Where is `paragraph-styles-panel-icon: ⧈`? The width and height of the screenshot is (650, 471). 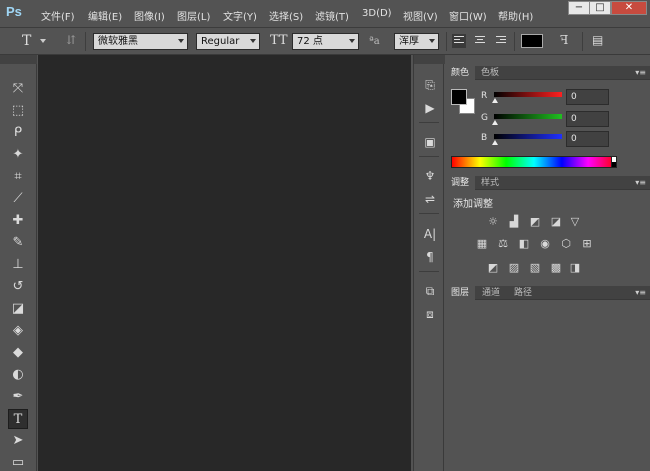
paragraph-styles-panel-icon: ⧈ is located at coordinates (430, 314).